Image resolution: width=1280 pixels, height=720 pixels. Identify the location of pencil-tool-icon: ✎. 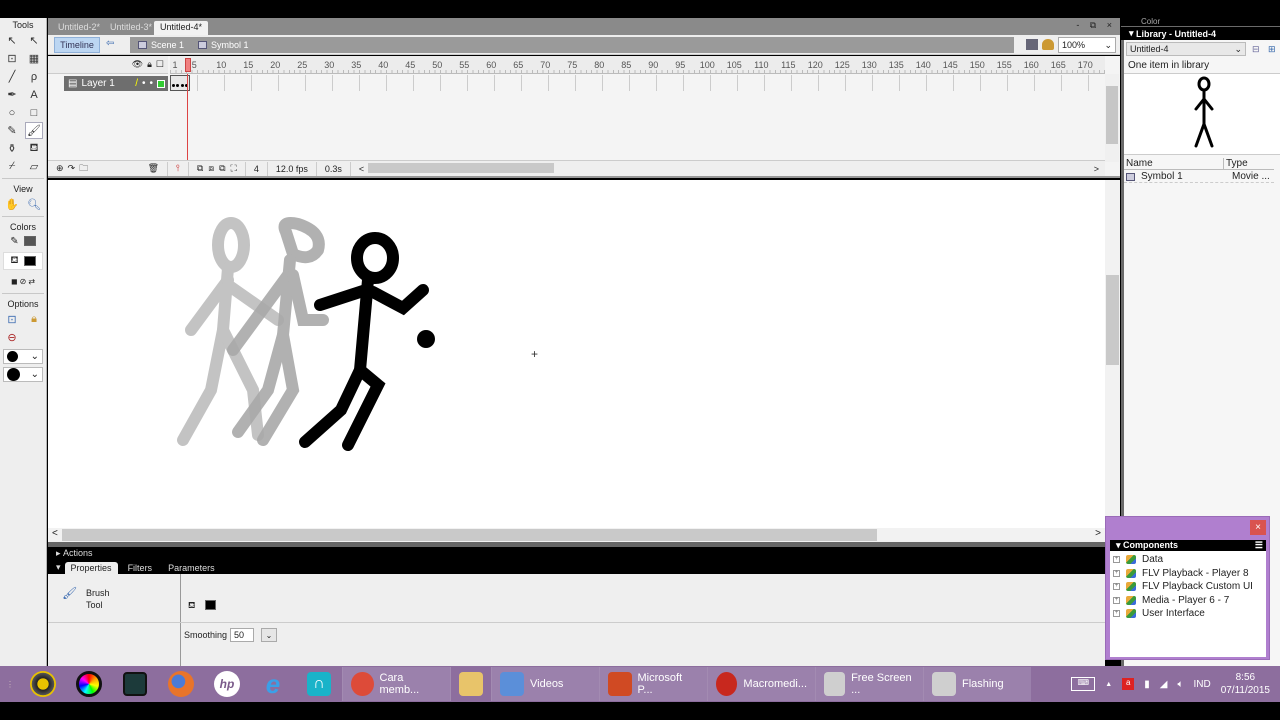
(12, 130).